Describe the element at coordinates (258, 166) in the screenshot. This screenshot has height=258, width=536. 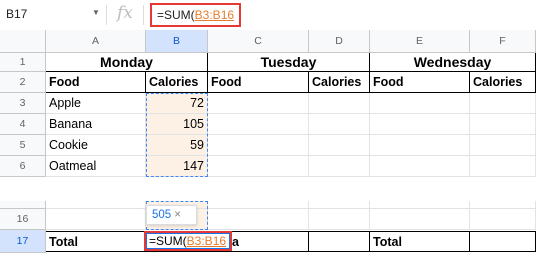
I see `cell-c6` at that location.